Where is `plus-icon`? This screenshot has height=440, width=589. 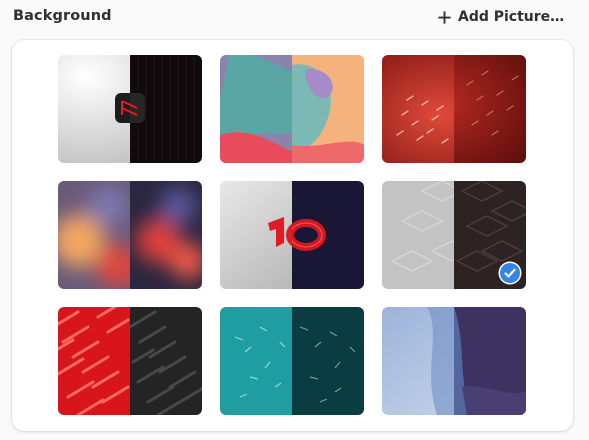
plus-icon is located at coordinates (444, 17).